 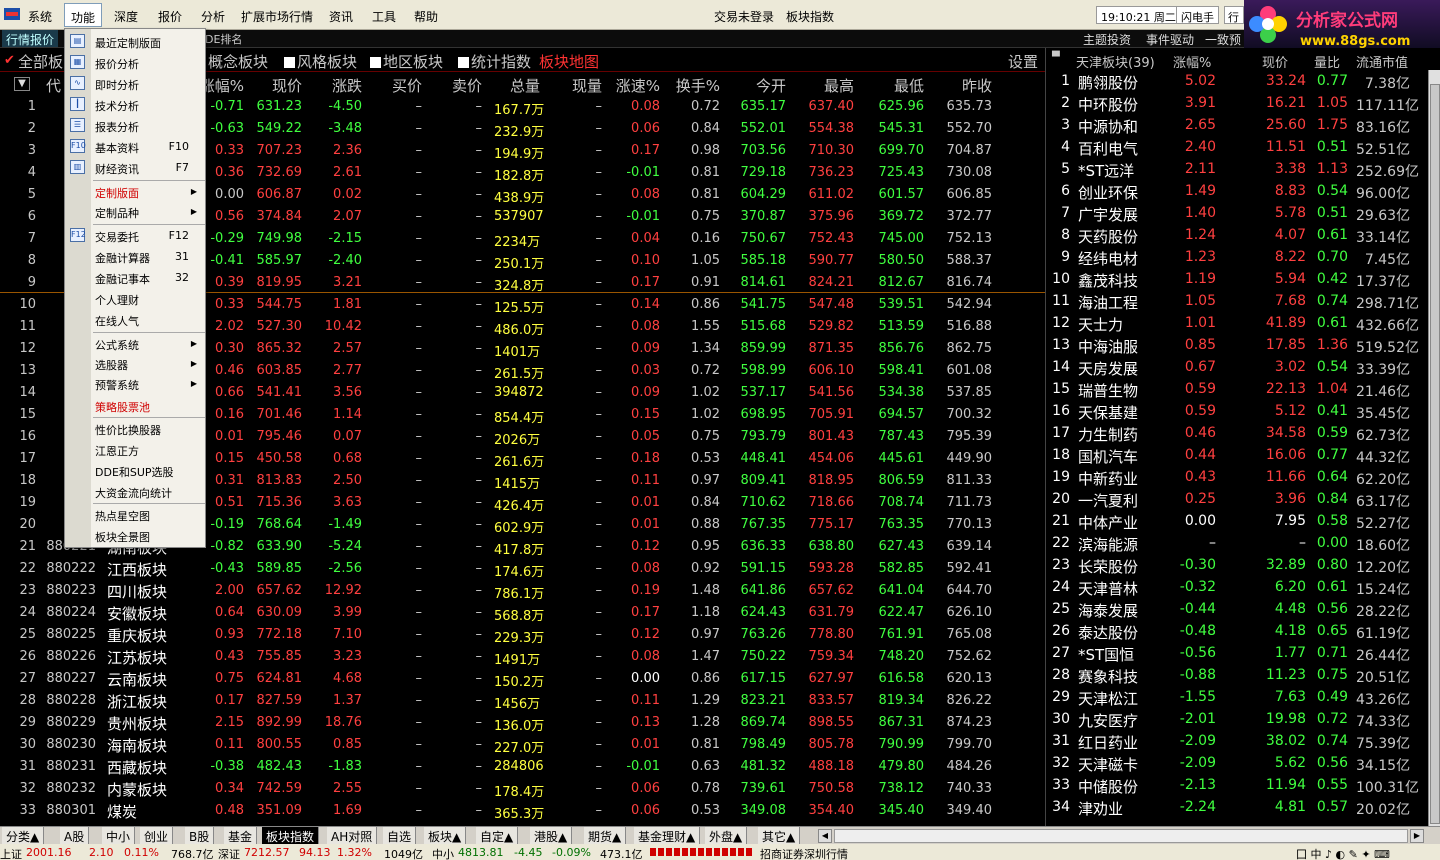 I want to click on category-tab: 分类▲, so click(x=23, y=836).